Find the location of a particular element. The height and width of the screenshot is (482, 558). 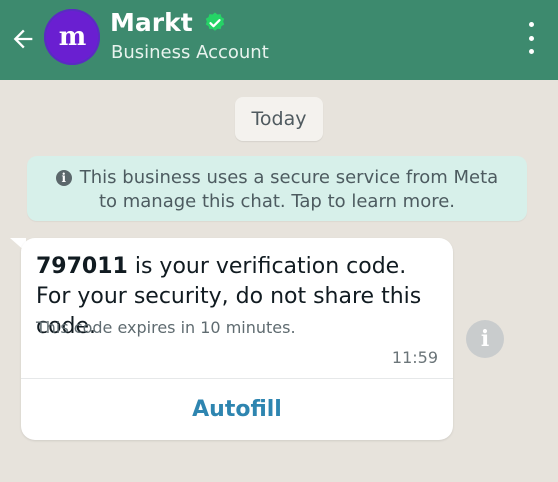

contact-name: Markt is located at coordinates (151, 22).